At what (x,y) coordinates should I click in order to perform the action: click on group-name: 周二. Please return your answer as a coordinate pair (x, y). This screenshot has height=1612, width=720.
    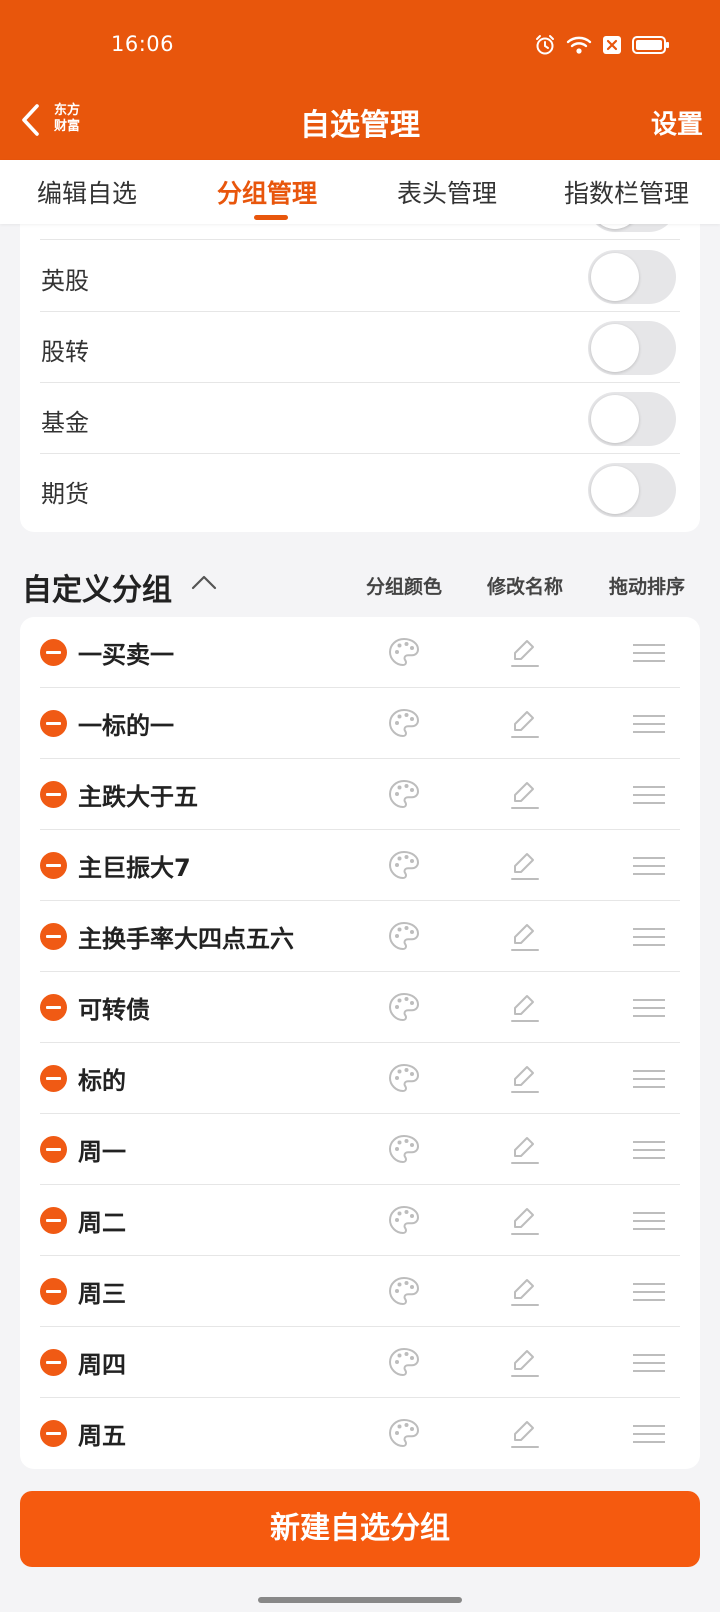
    Looking at the image, I should click on (102, 1223).